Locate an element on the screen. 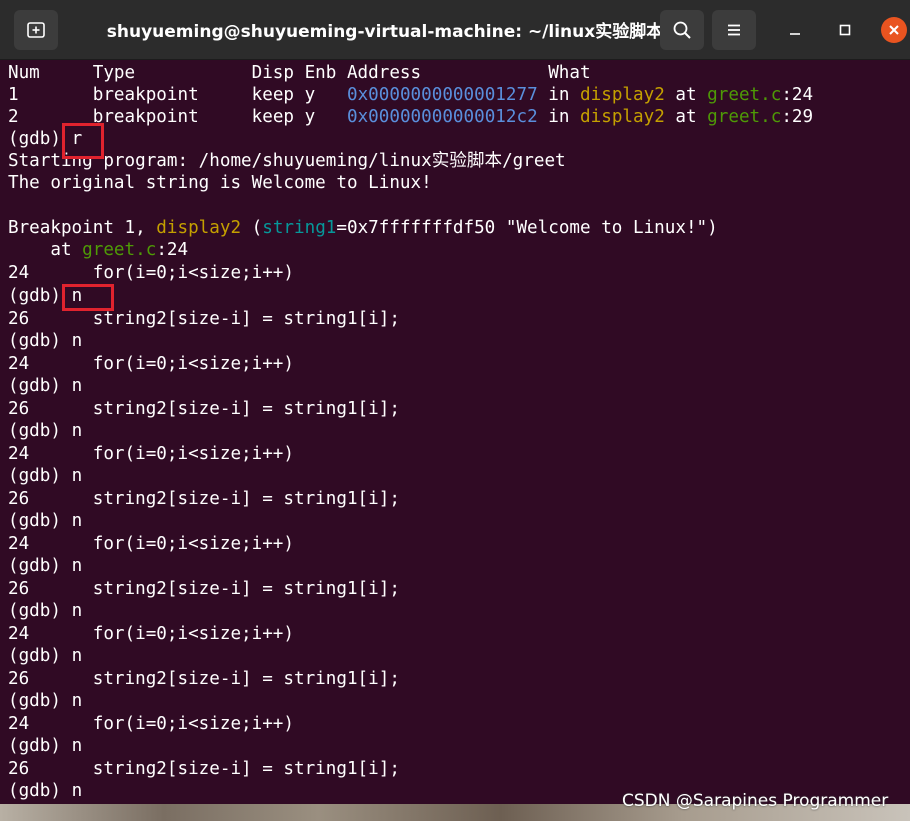 This screenshot has height=821, width=910. maximize-icon is located at coordinates (845, 30).